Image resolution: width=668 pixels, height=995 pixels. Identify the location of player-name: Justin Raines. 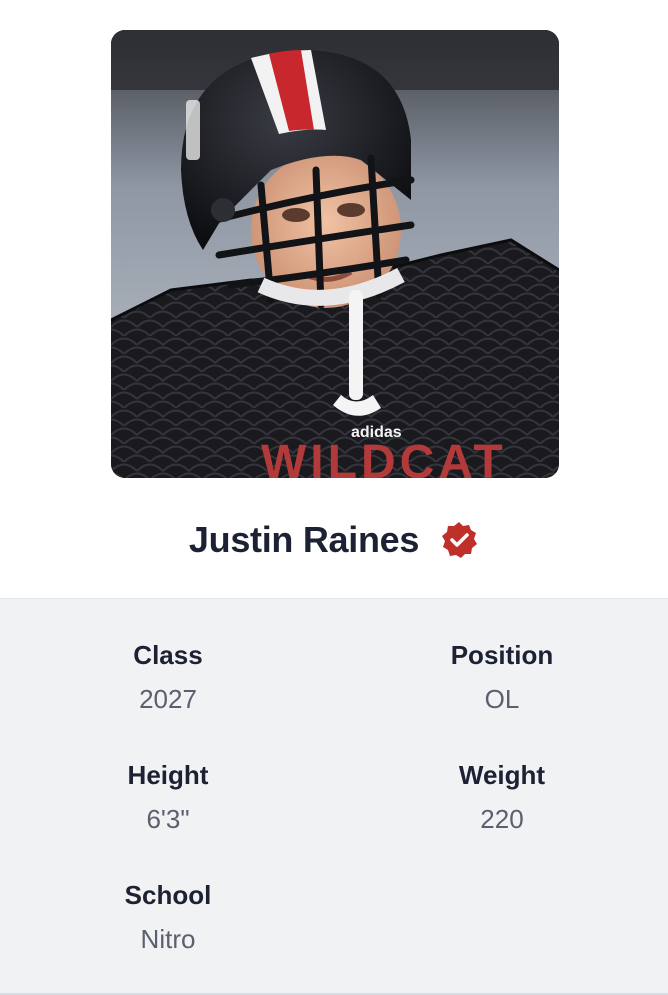
(304, 539).